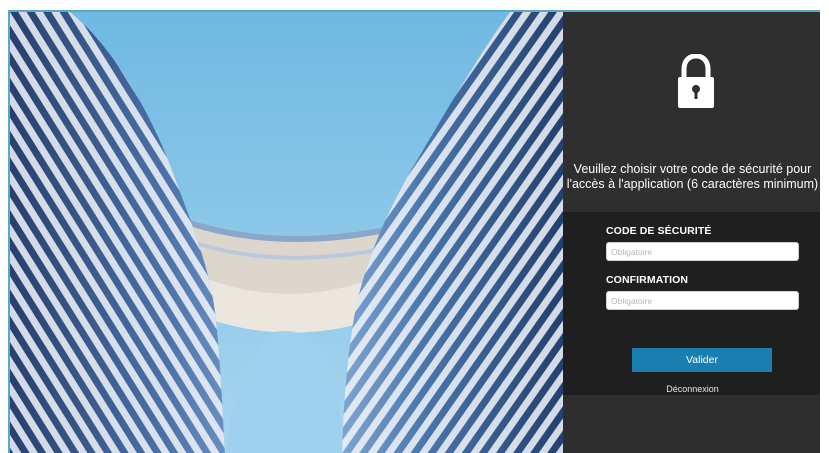 This screenshot has width=829, height=453. Describe the element at coordinates (702, 300) in the screenshot. I see `confirmation-input` at that location.